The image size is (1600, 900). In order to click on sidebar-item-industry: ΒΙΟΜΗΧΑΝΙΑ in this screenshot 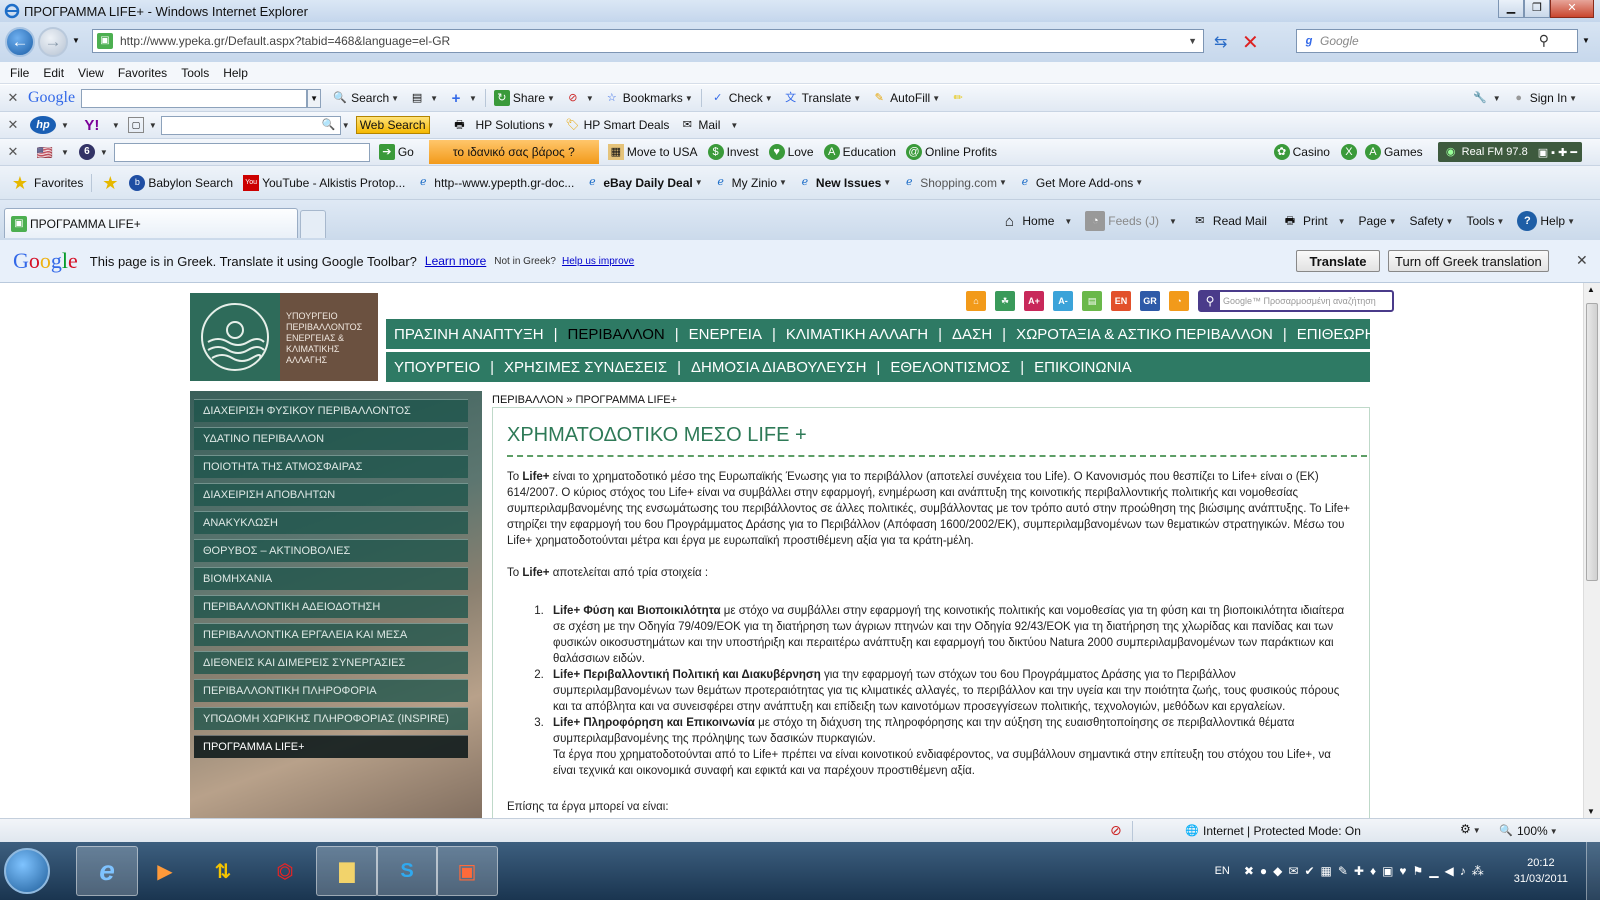, I will do `click(331, 578)`.